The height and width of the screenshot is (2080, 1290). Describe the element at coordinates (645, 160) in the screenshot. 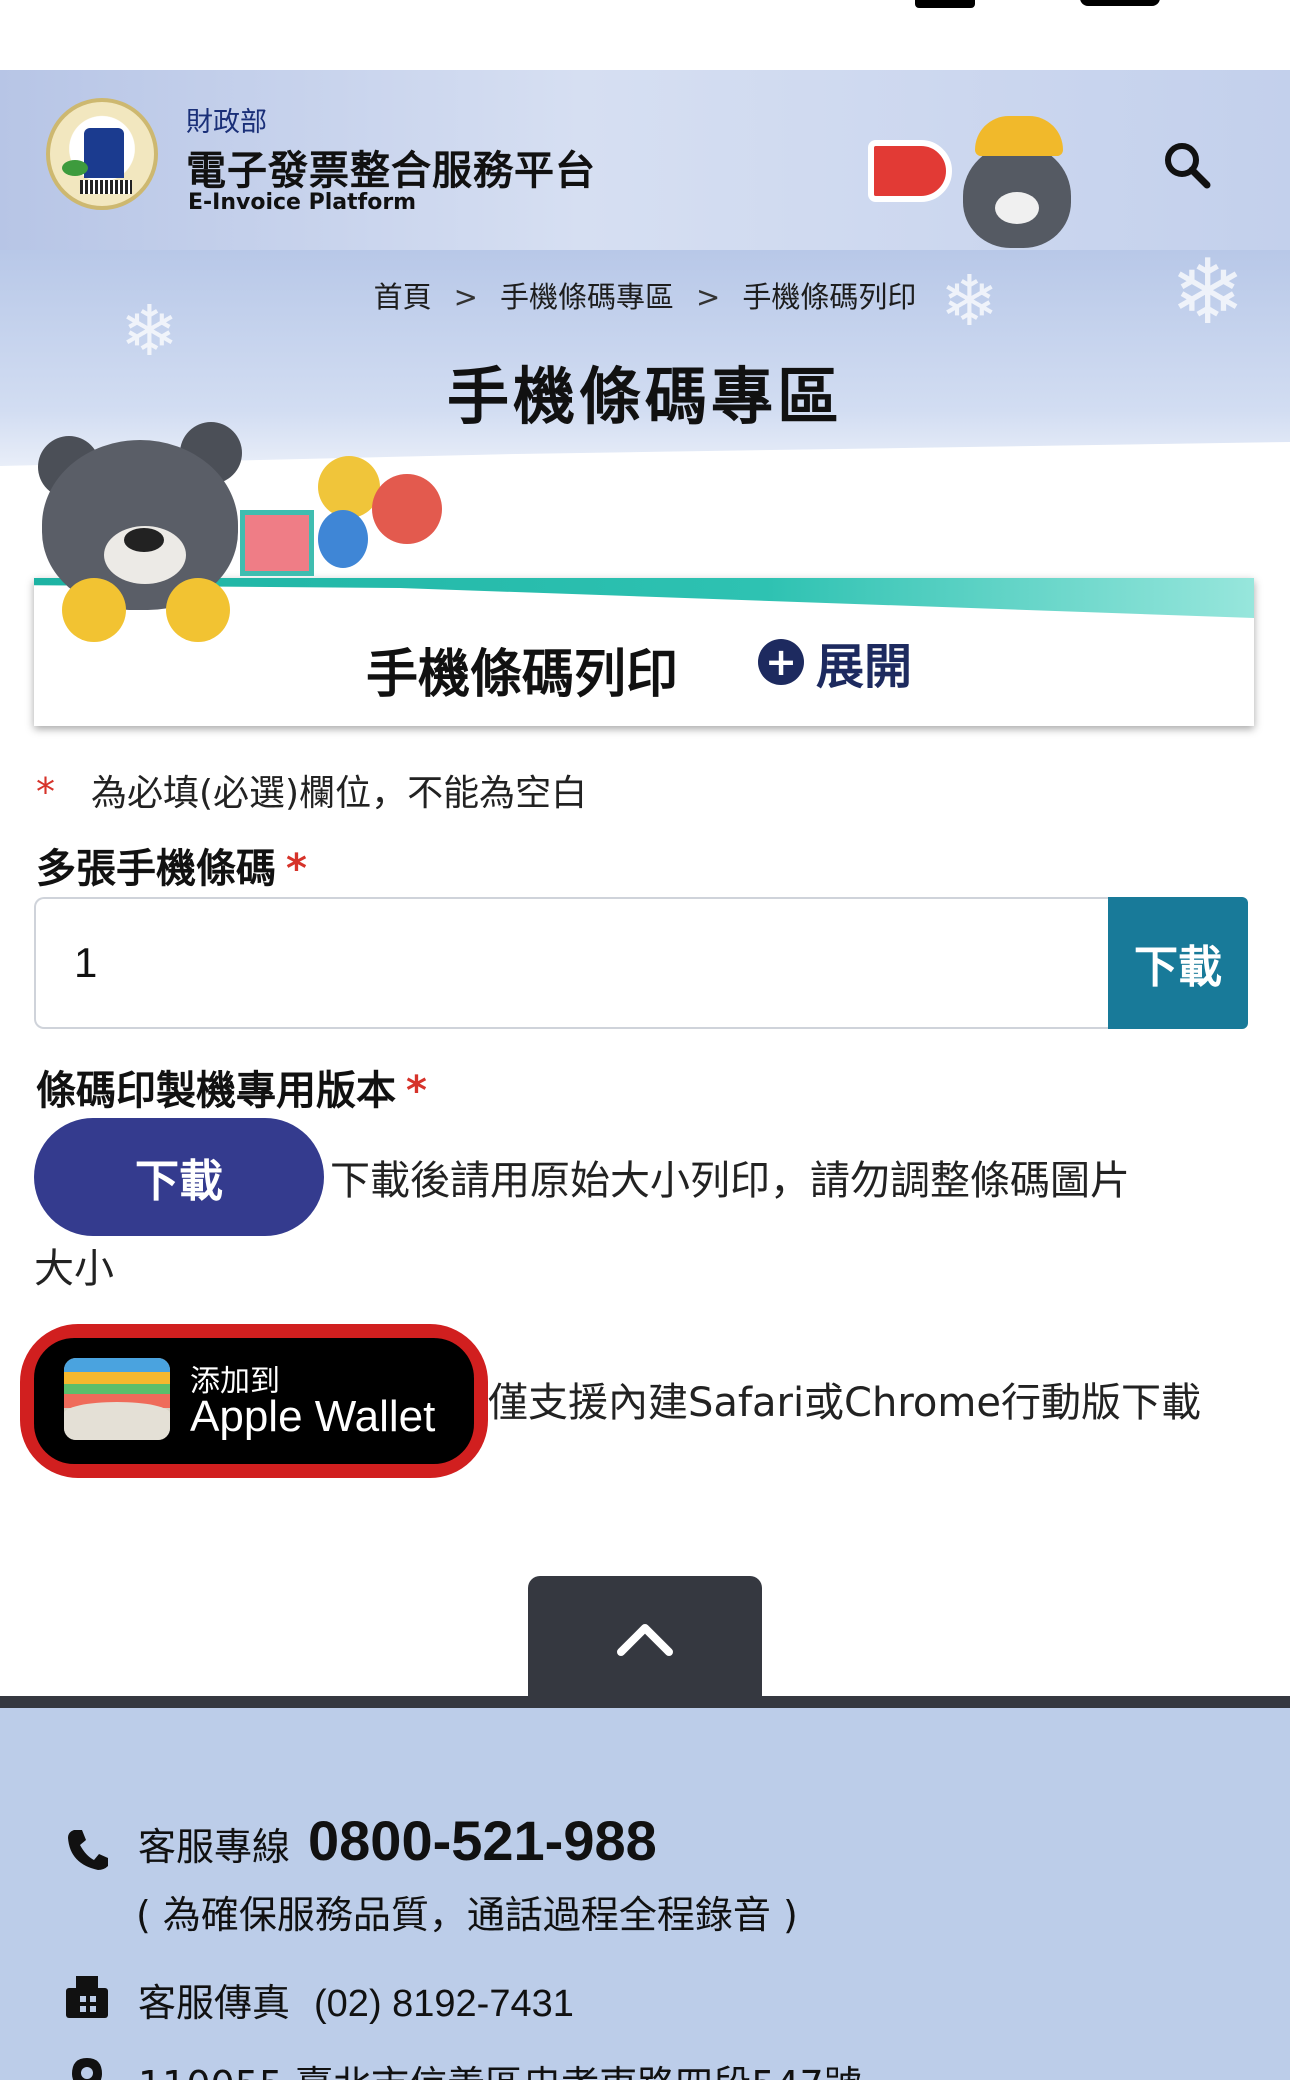

I see `site-header: 財政部 電子發票整合服務平台 E-Invoice Platform` at that location.